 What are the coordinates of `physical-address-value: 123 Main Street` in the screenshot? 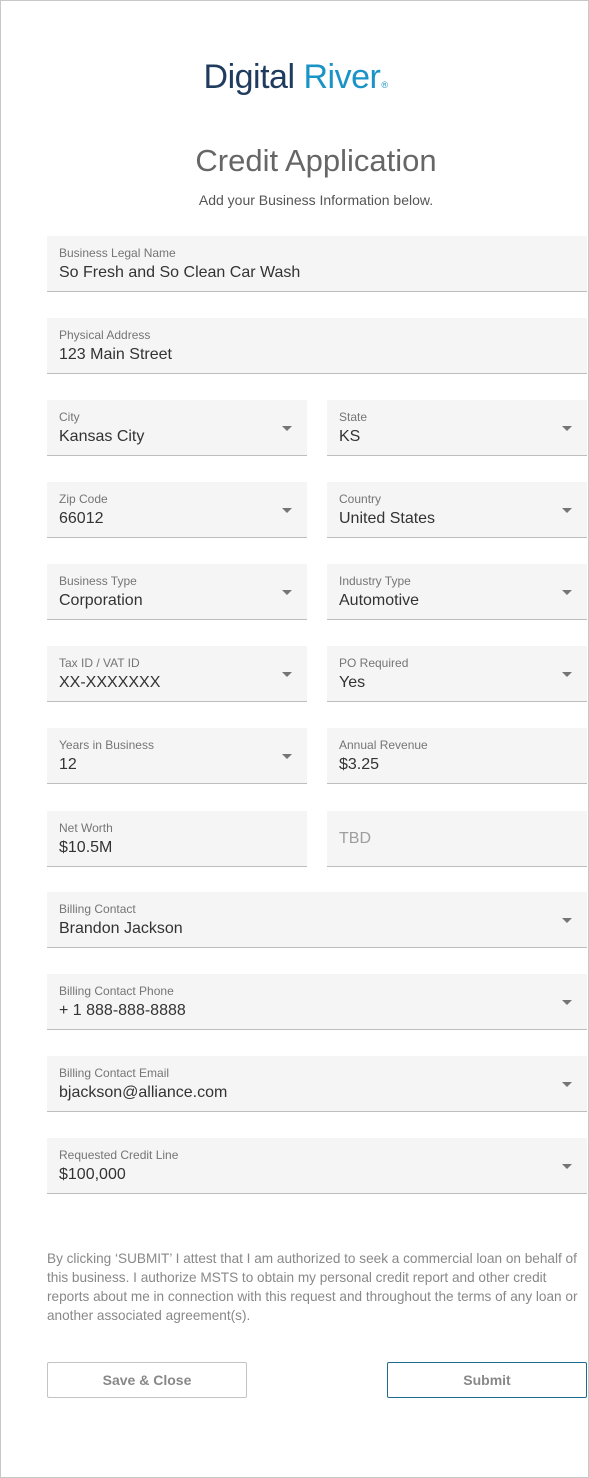 It's located at (115, 354).